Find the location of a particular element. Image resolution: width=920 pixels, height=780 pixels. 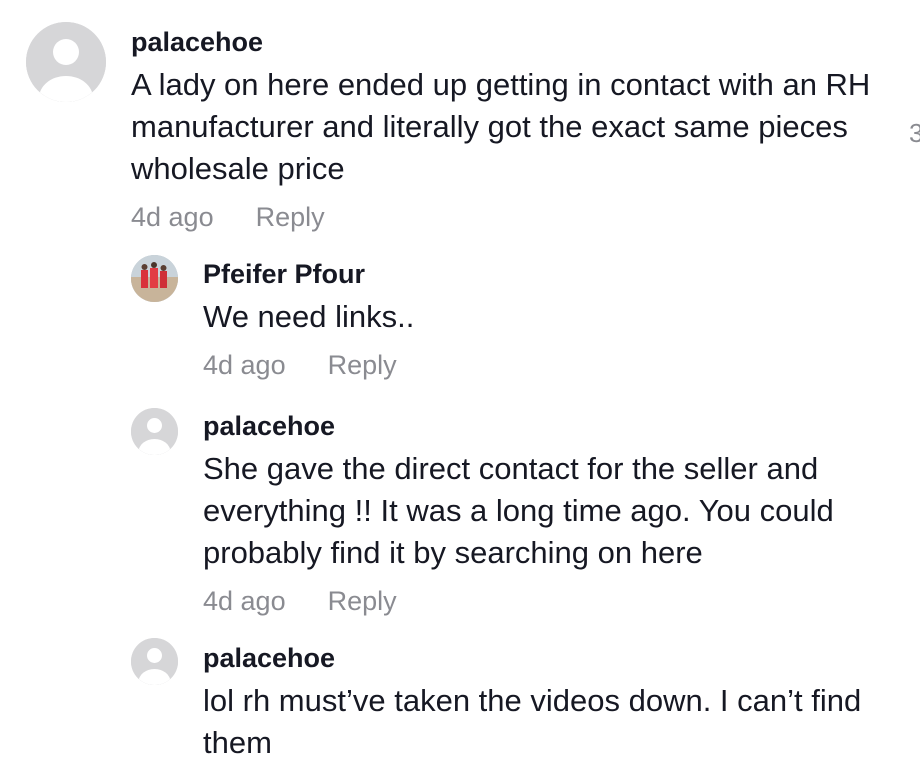

like-count: 3 is located at coordinates (914, 133).